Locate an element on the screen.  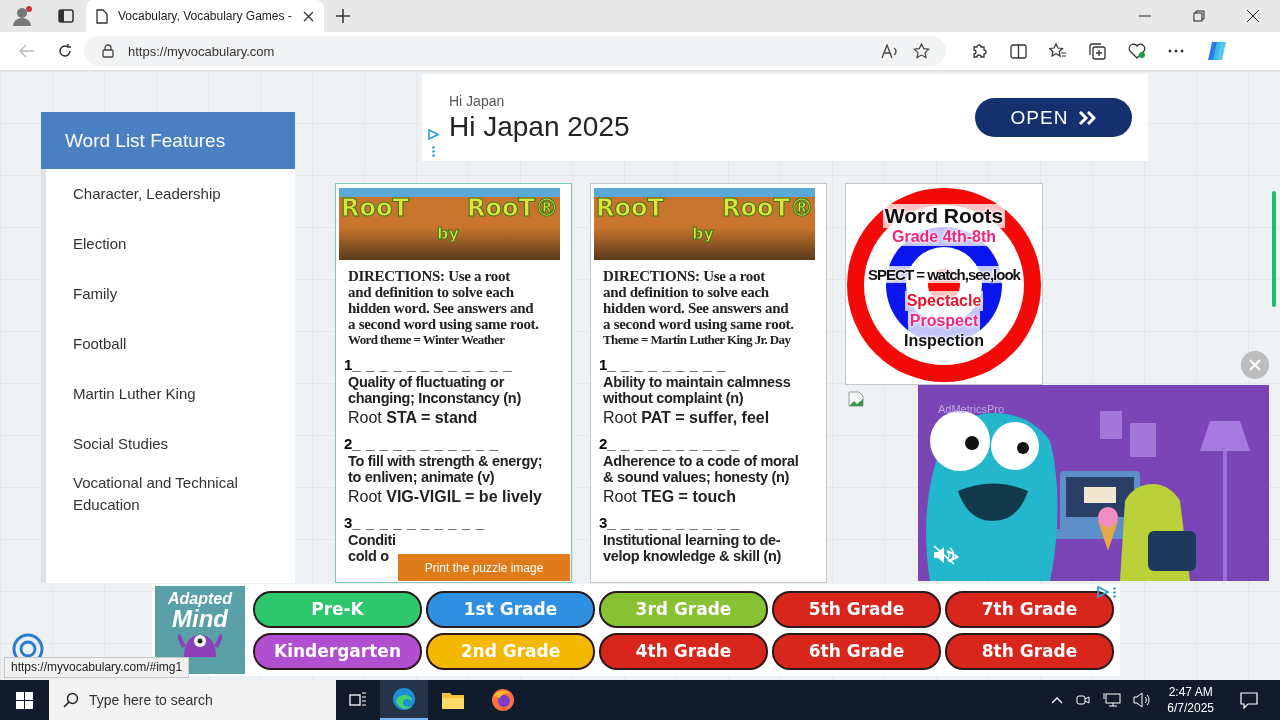
root-text: Root VIG-VIGIL = be lively is located at coordinates (445, 497).